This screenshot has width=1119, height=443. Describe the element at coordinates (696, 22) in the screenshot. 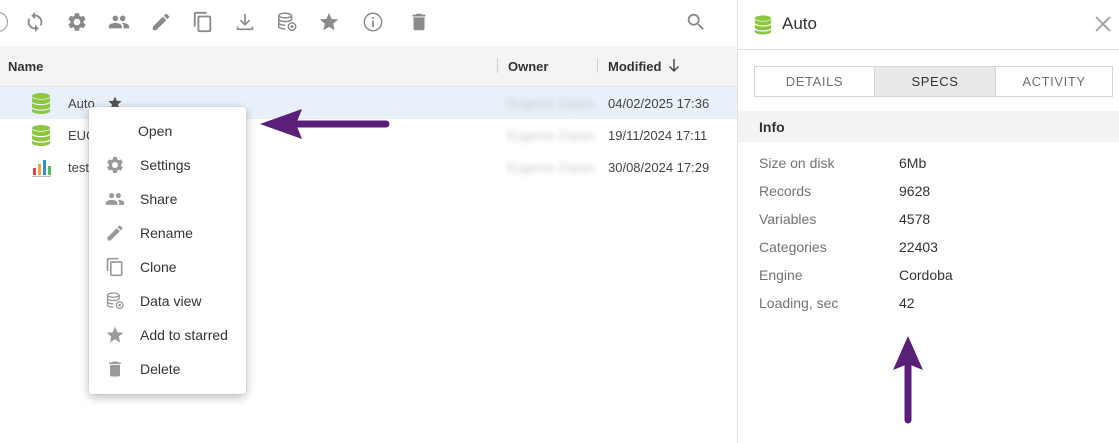

I see `search-icon` at that location.